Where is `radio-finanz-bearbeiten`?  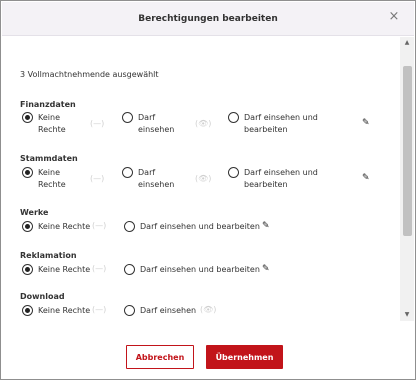
radio-finanz-bearbeiten is located at coordinates (233, 117).